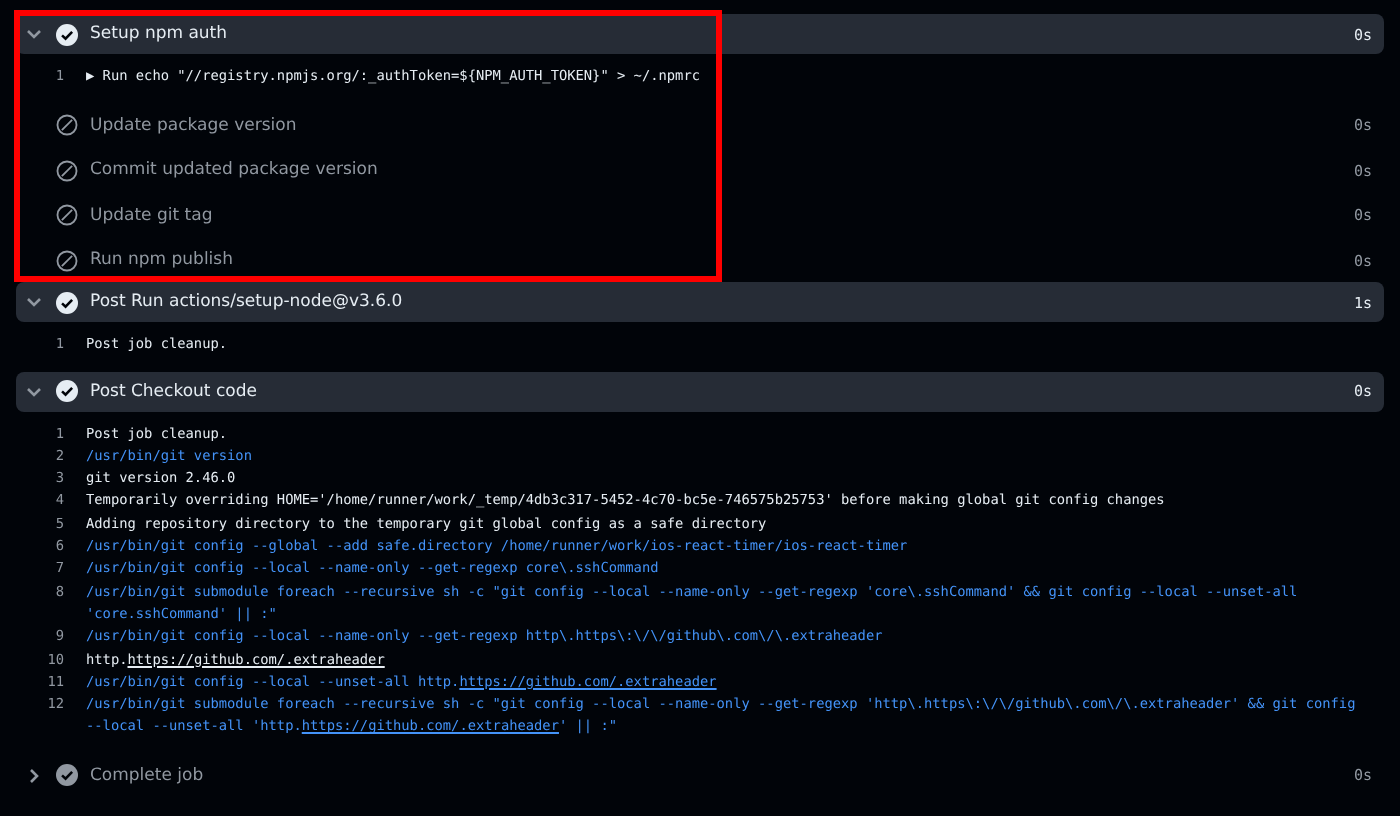  Describe the element at coordinates (34, 34) in the screenshot. I see `chevron-down-icon` at that location.